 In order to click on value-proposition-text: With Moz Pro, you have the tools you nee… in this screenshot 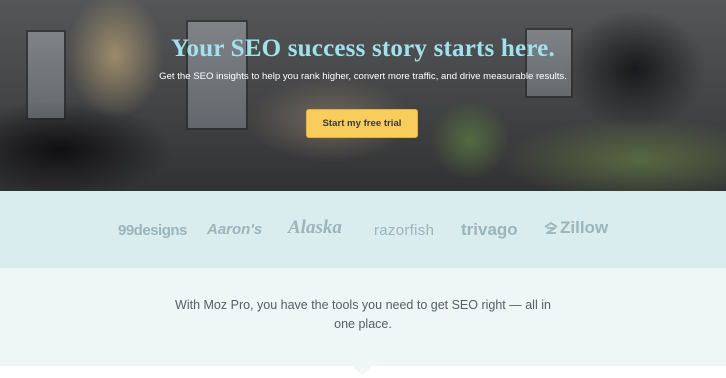, I will do `click(363, 314)`.